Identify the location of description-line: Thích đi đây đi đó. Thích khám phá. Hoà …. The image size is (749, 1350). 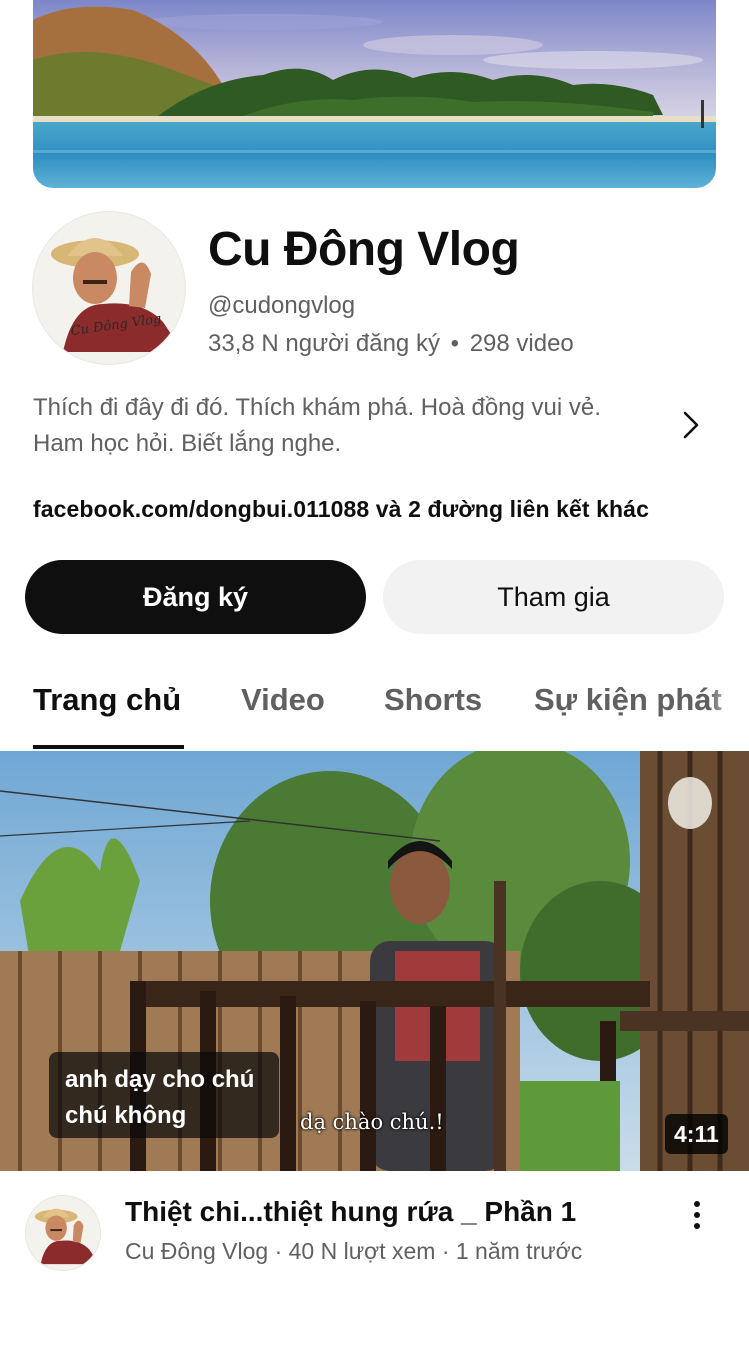
(317, 407).